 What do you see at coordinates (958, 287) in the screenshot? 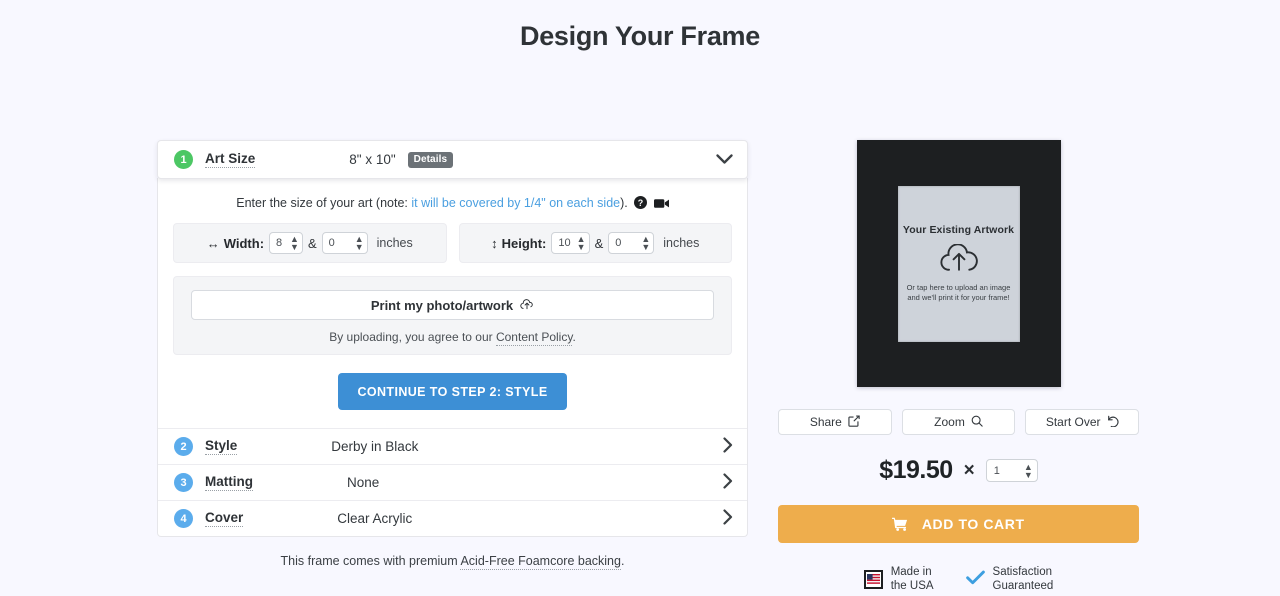
I see `artwork-subtitle-line1: Or tap here to upload an image` at bounding box center [958, 287].